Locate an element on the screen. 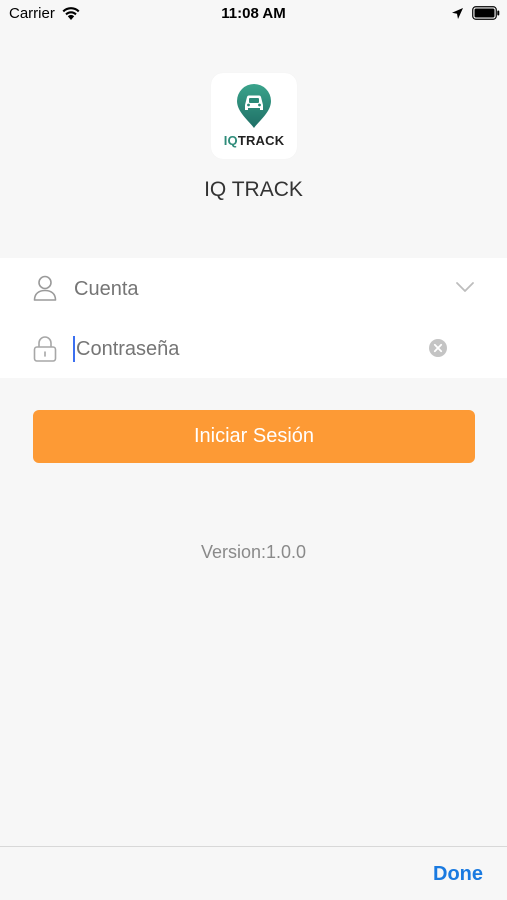  done-button: Done is located at coordinates (458, 874).